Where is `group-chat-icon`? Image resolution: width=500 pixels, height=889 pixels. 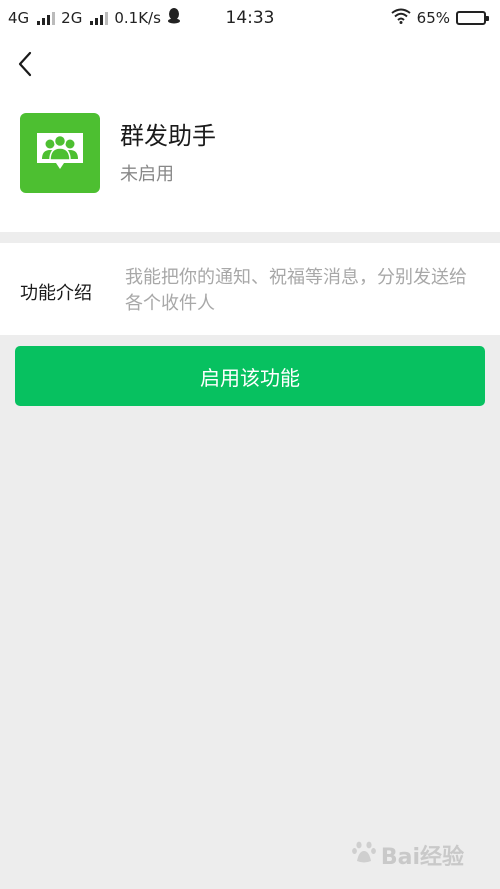
group-chat-icon is located at coordinates (60, 151).